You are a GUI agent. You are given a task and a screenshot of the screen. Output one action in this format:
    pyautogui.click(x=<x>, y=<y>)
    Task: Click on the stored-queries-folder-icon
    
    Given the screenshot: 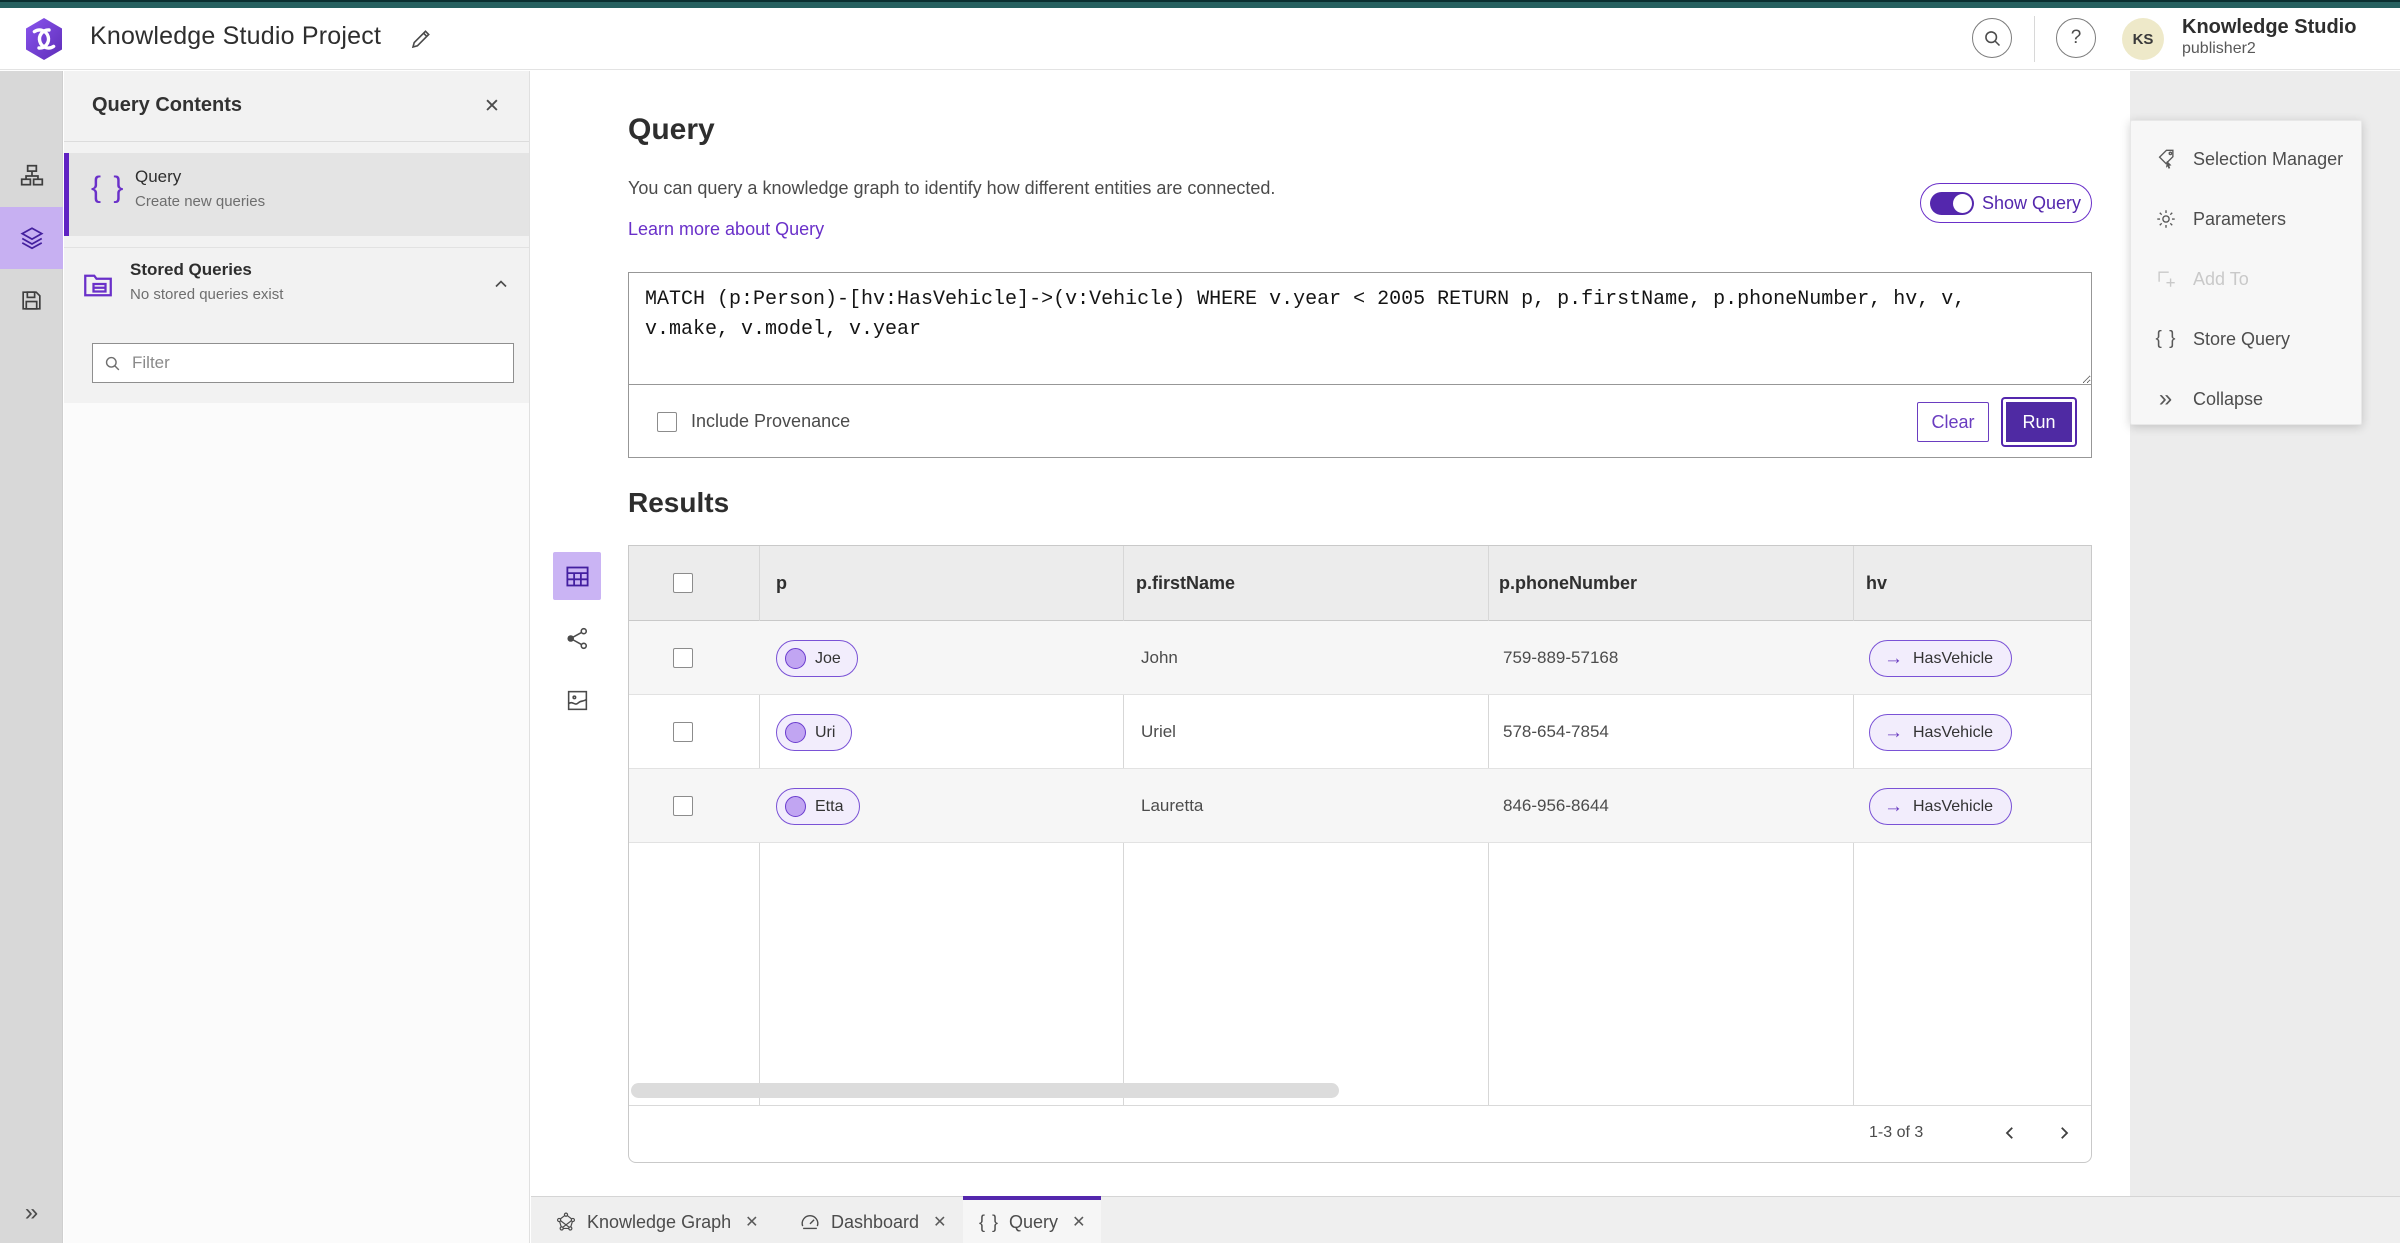 What is the action you would take?
    pyautogui.click(x=98, y=284)
    